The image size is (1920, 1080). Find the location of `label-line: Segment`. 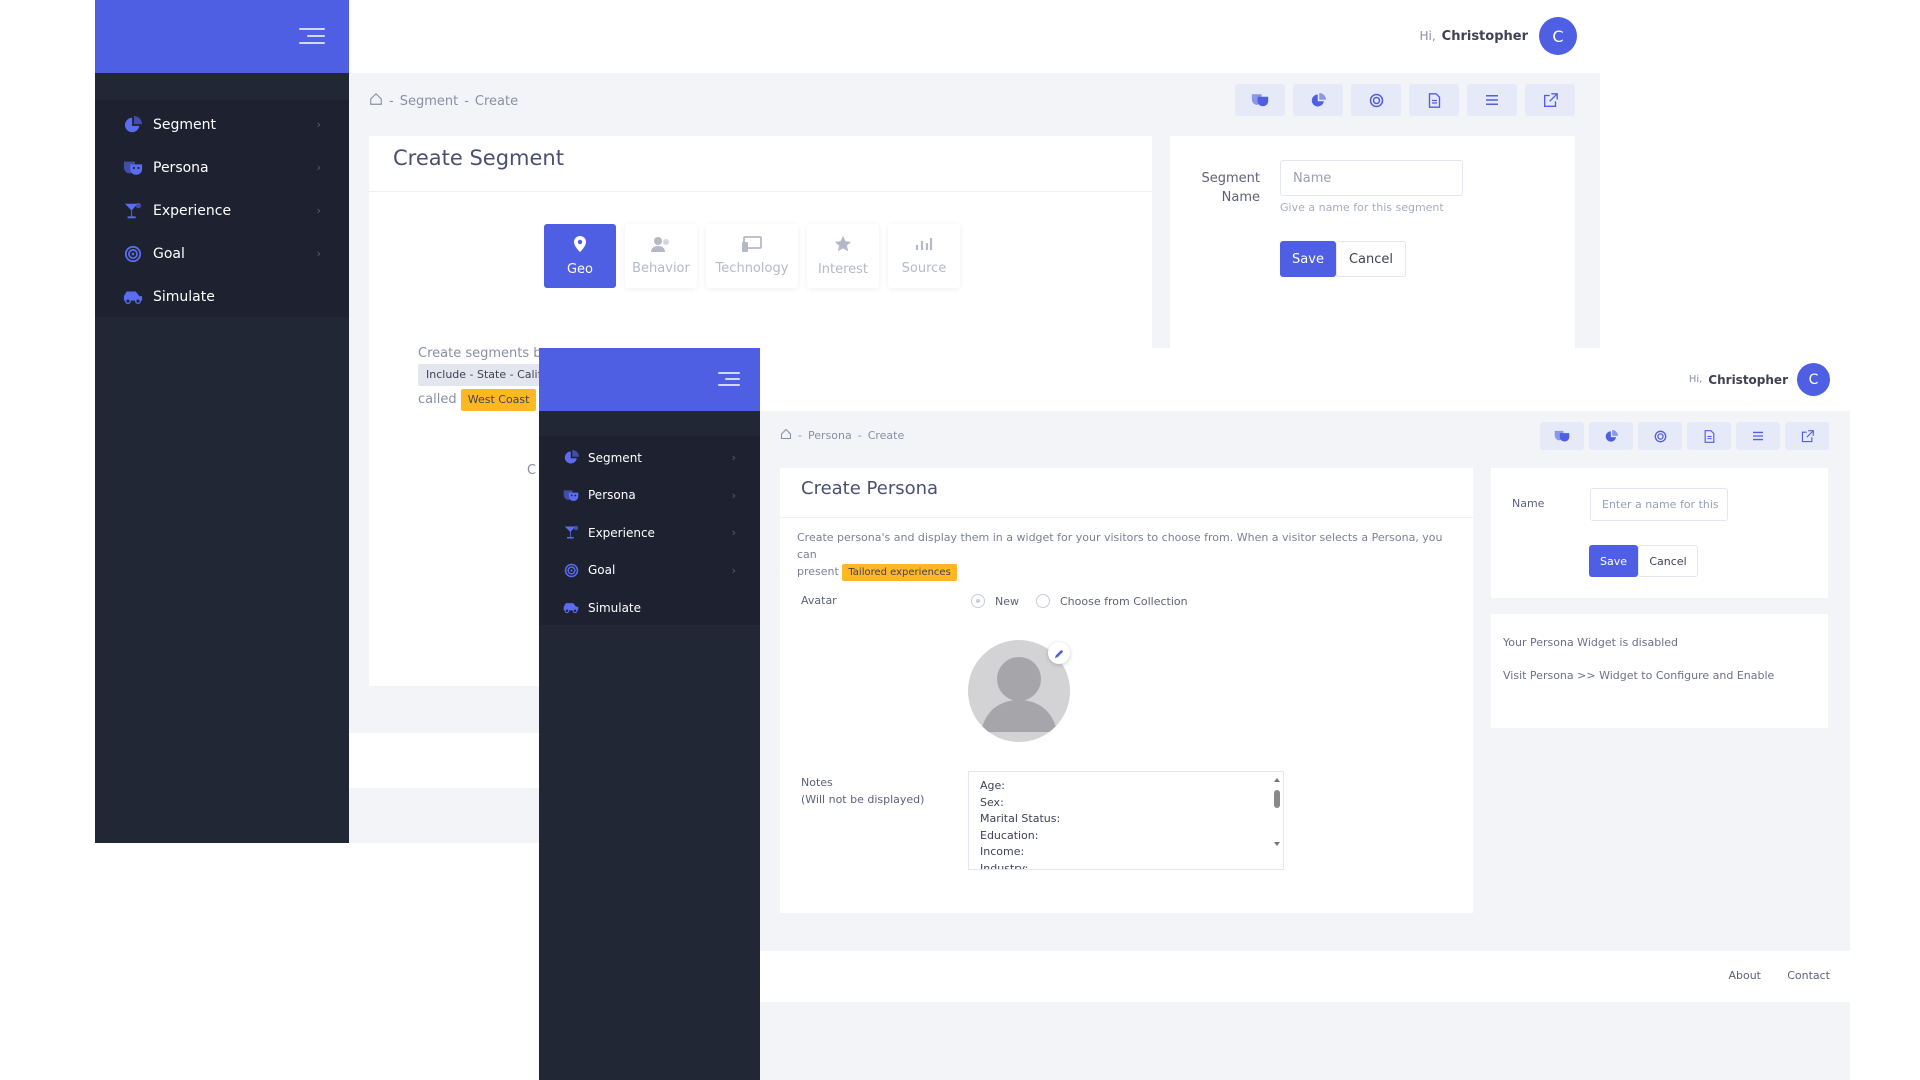

label-line: Segment is located at coordinates (1231, 178).